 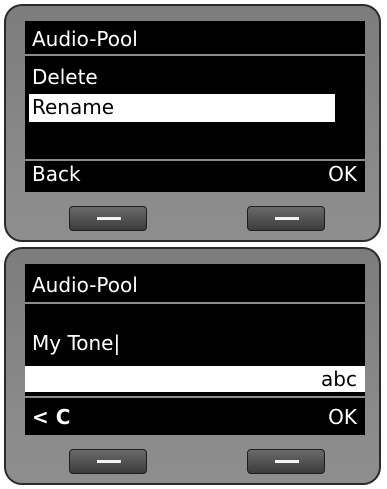 I want to click on menu-item-rename-label: Rename, so click(x=73, y=107).